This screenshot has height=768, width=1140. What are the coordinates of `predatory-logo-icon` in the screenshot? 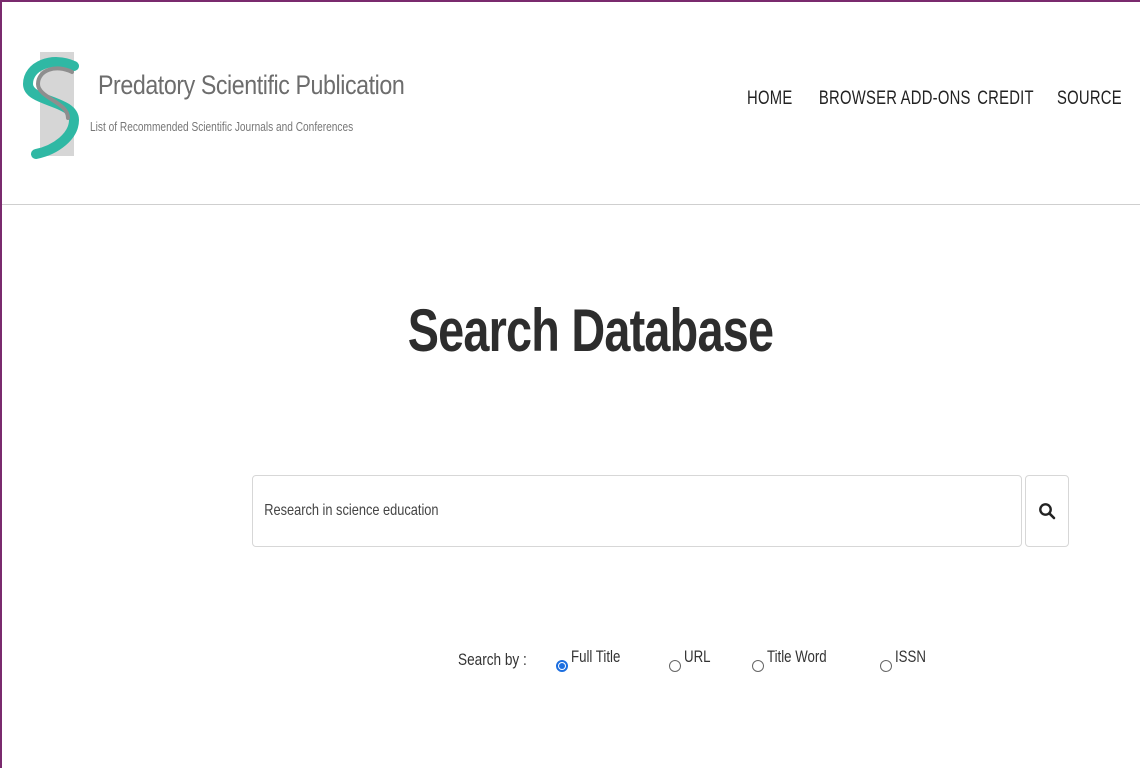 It's located at (57, 105).